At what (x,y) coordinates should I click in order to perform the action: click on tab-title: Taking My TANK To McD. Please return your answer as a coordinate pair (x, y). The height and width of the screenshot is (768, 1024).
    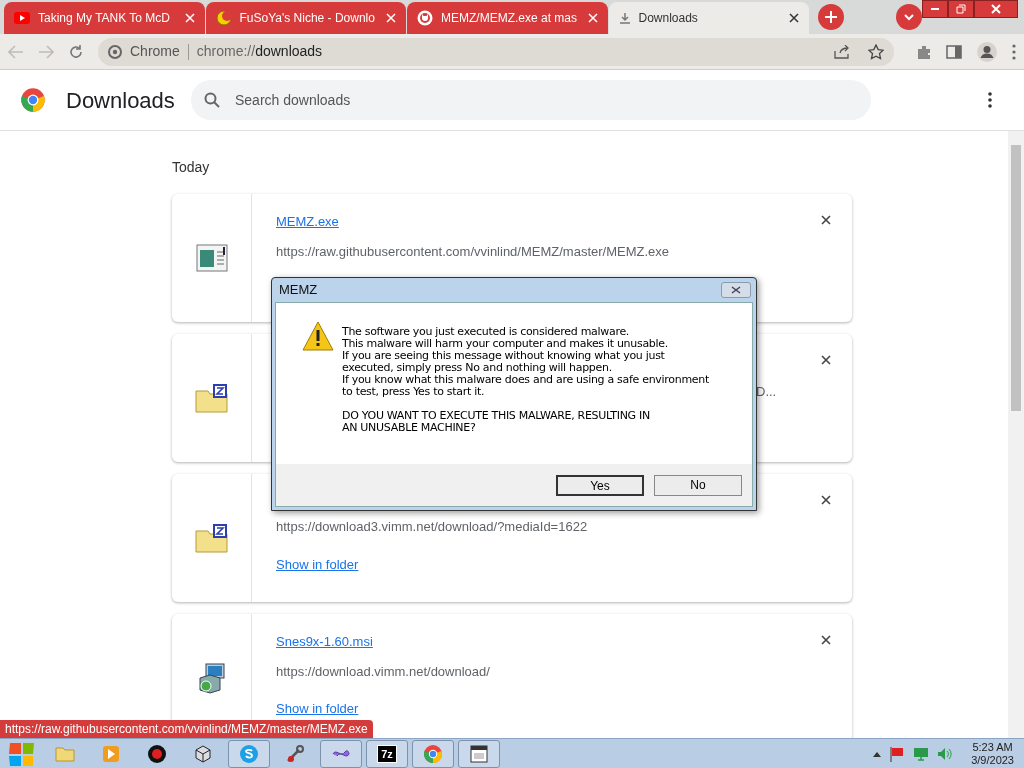
    Looking at the image, I should click on (105, 18).